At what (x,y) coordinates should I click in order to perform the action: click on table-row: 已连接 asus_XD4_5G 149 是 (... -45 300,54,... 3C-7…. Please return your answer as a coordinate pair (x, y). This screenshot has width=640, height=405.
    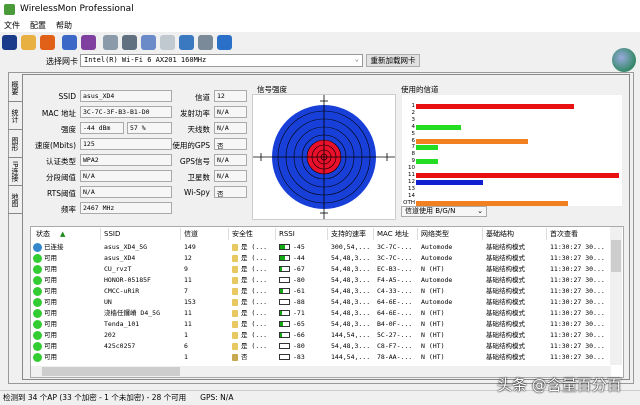
    Looking at the image, I should click on (321, 247).